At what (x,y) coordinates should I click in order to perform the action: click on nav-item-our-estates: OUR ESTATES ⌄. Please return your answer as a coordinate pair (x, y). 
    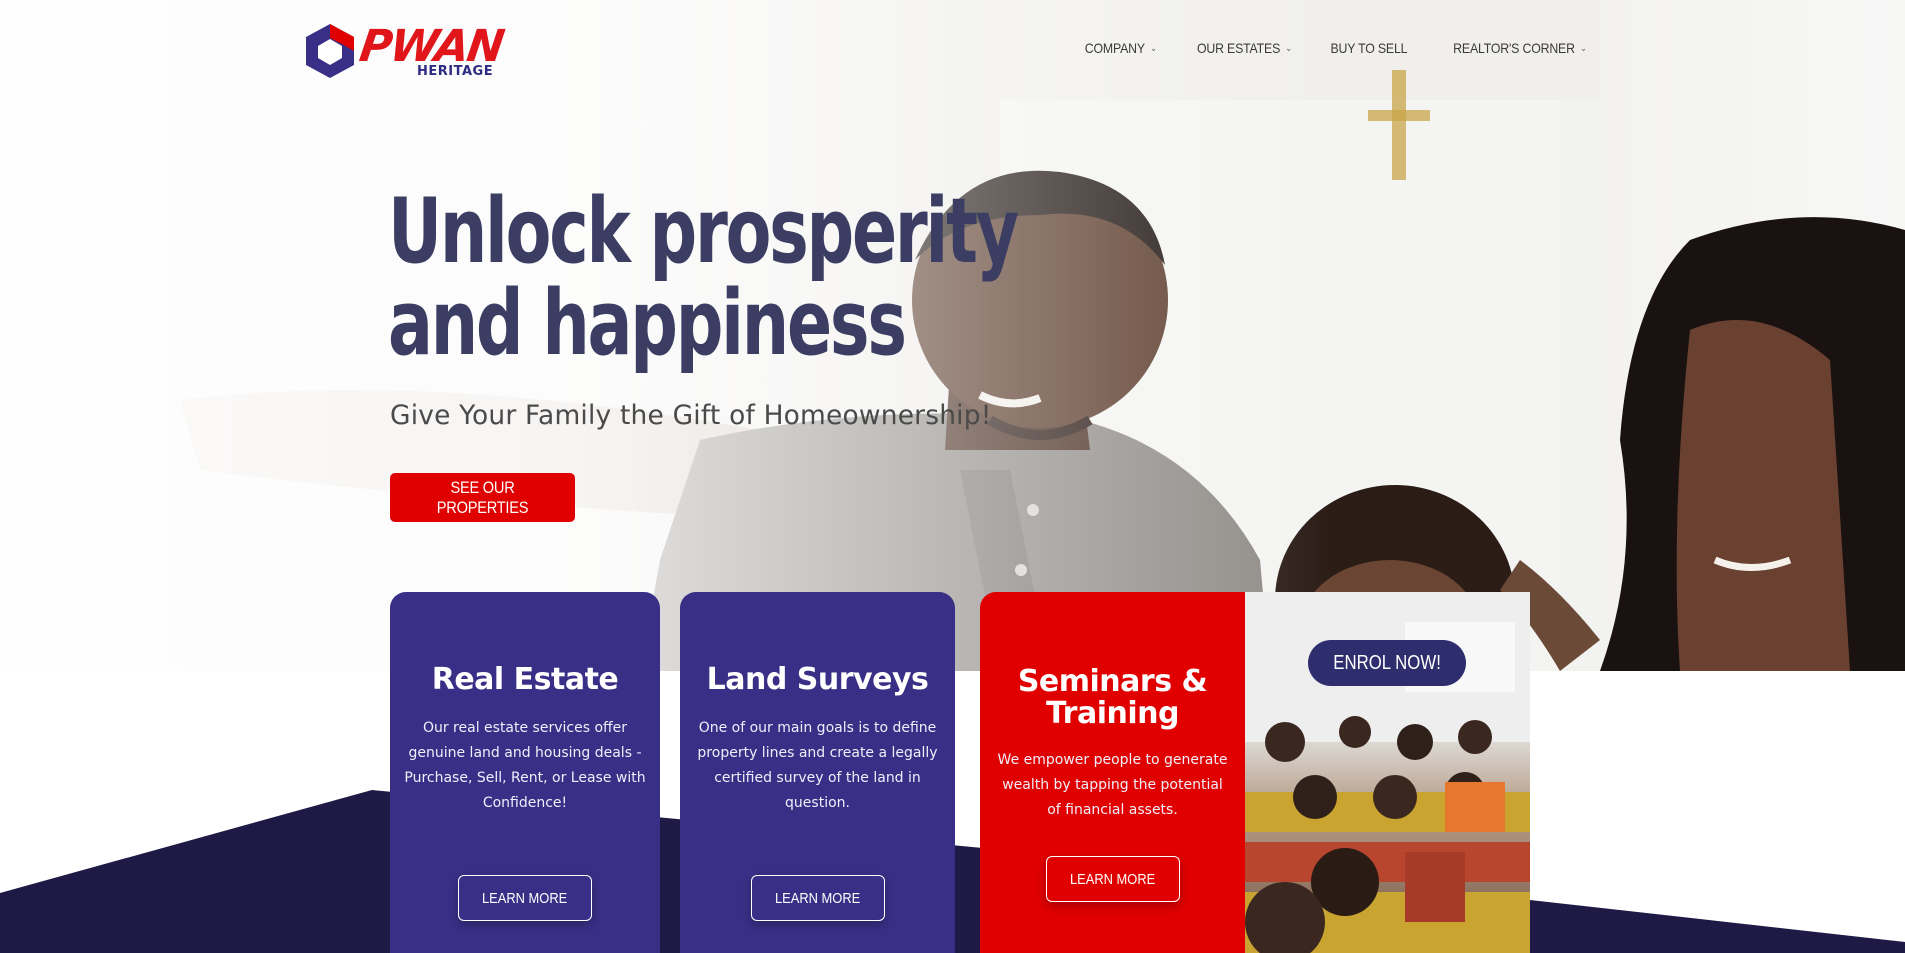
    Looking at the image, I should click on (1244, 48).